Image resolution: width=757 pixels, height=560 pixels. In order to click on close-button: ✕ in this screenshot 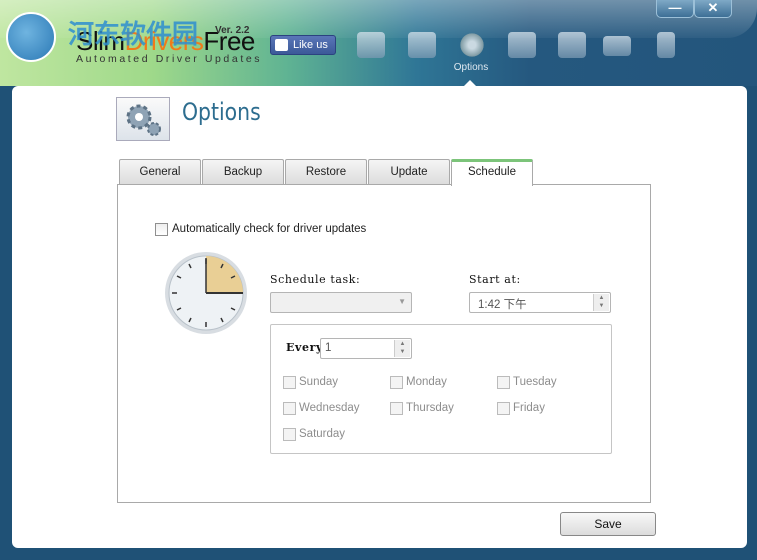, I will do `click(713, 9)`.